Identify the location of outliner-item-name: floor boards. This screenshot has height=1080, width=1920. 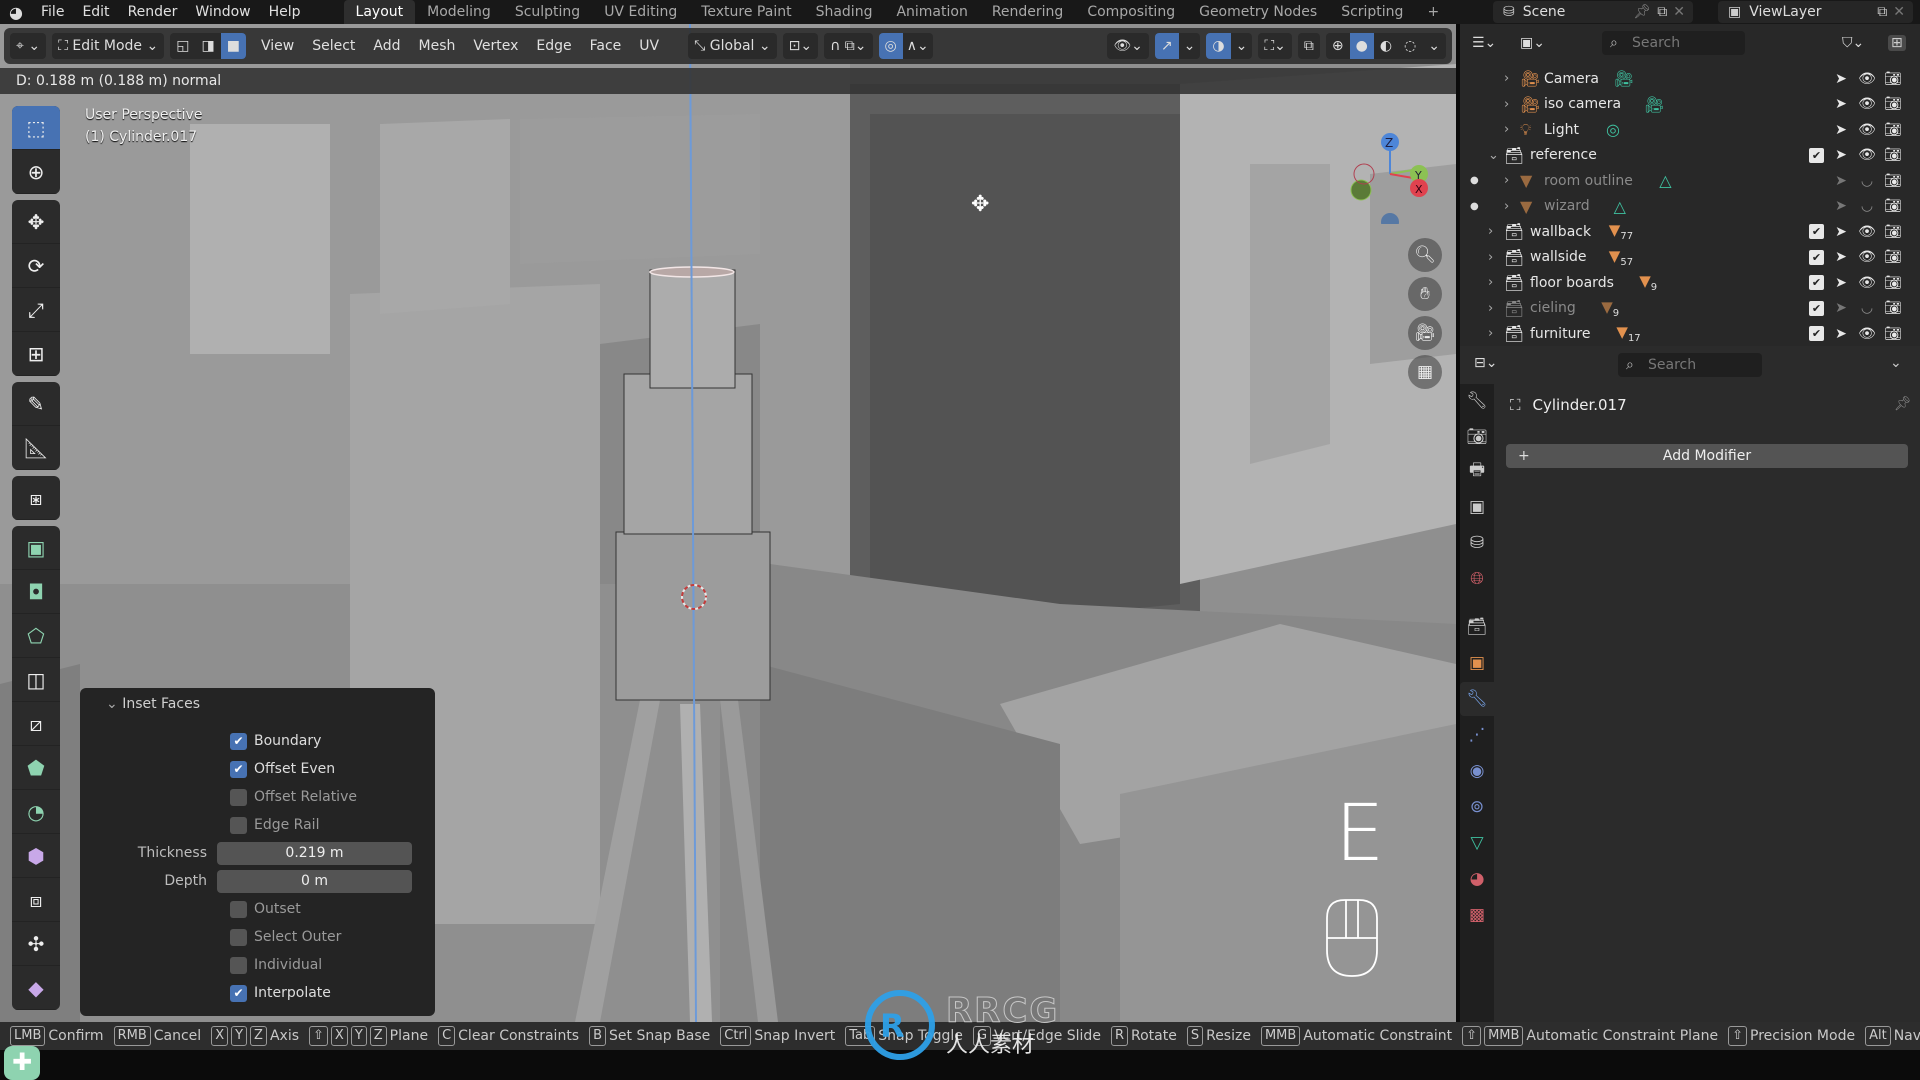
(1572, 283).